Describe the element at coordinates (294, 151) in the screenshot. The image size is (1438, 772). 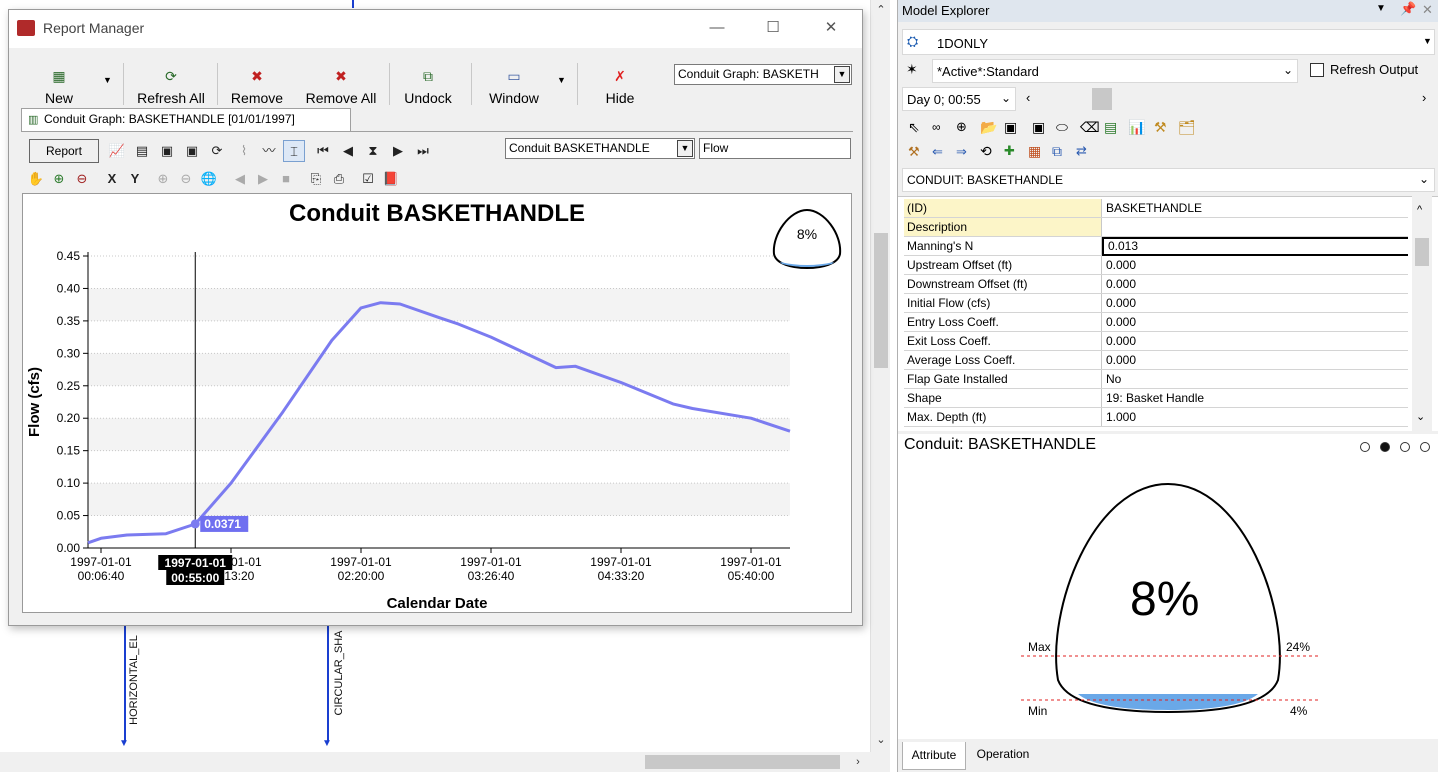
I see `cursor-line-icon: ⌶` at that location.